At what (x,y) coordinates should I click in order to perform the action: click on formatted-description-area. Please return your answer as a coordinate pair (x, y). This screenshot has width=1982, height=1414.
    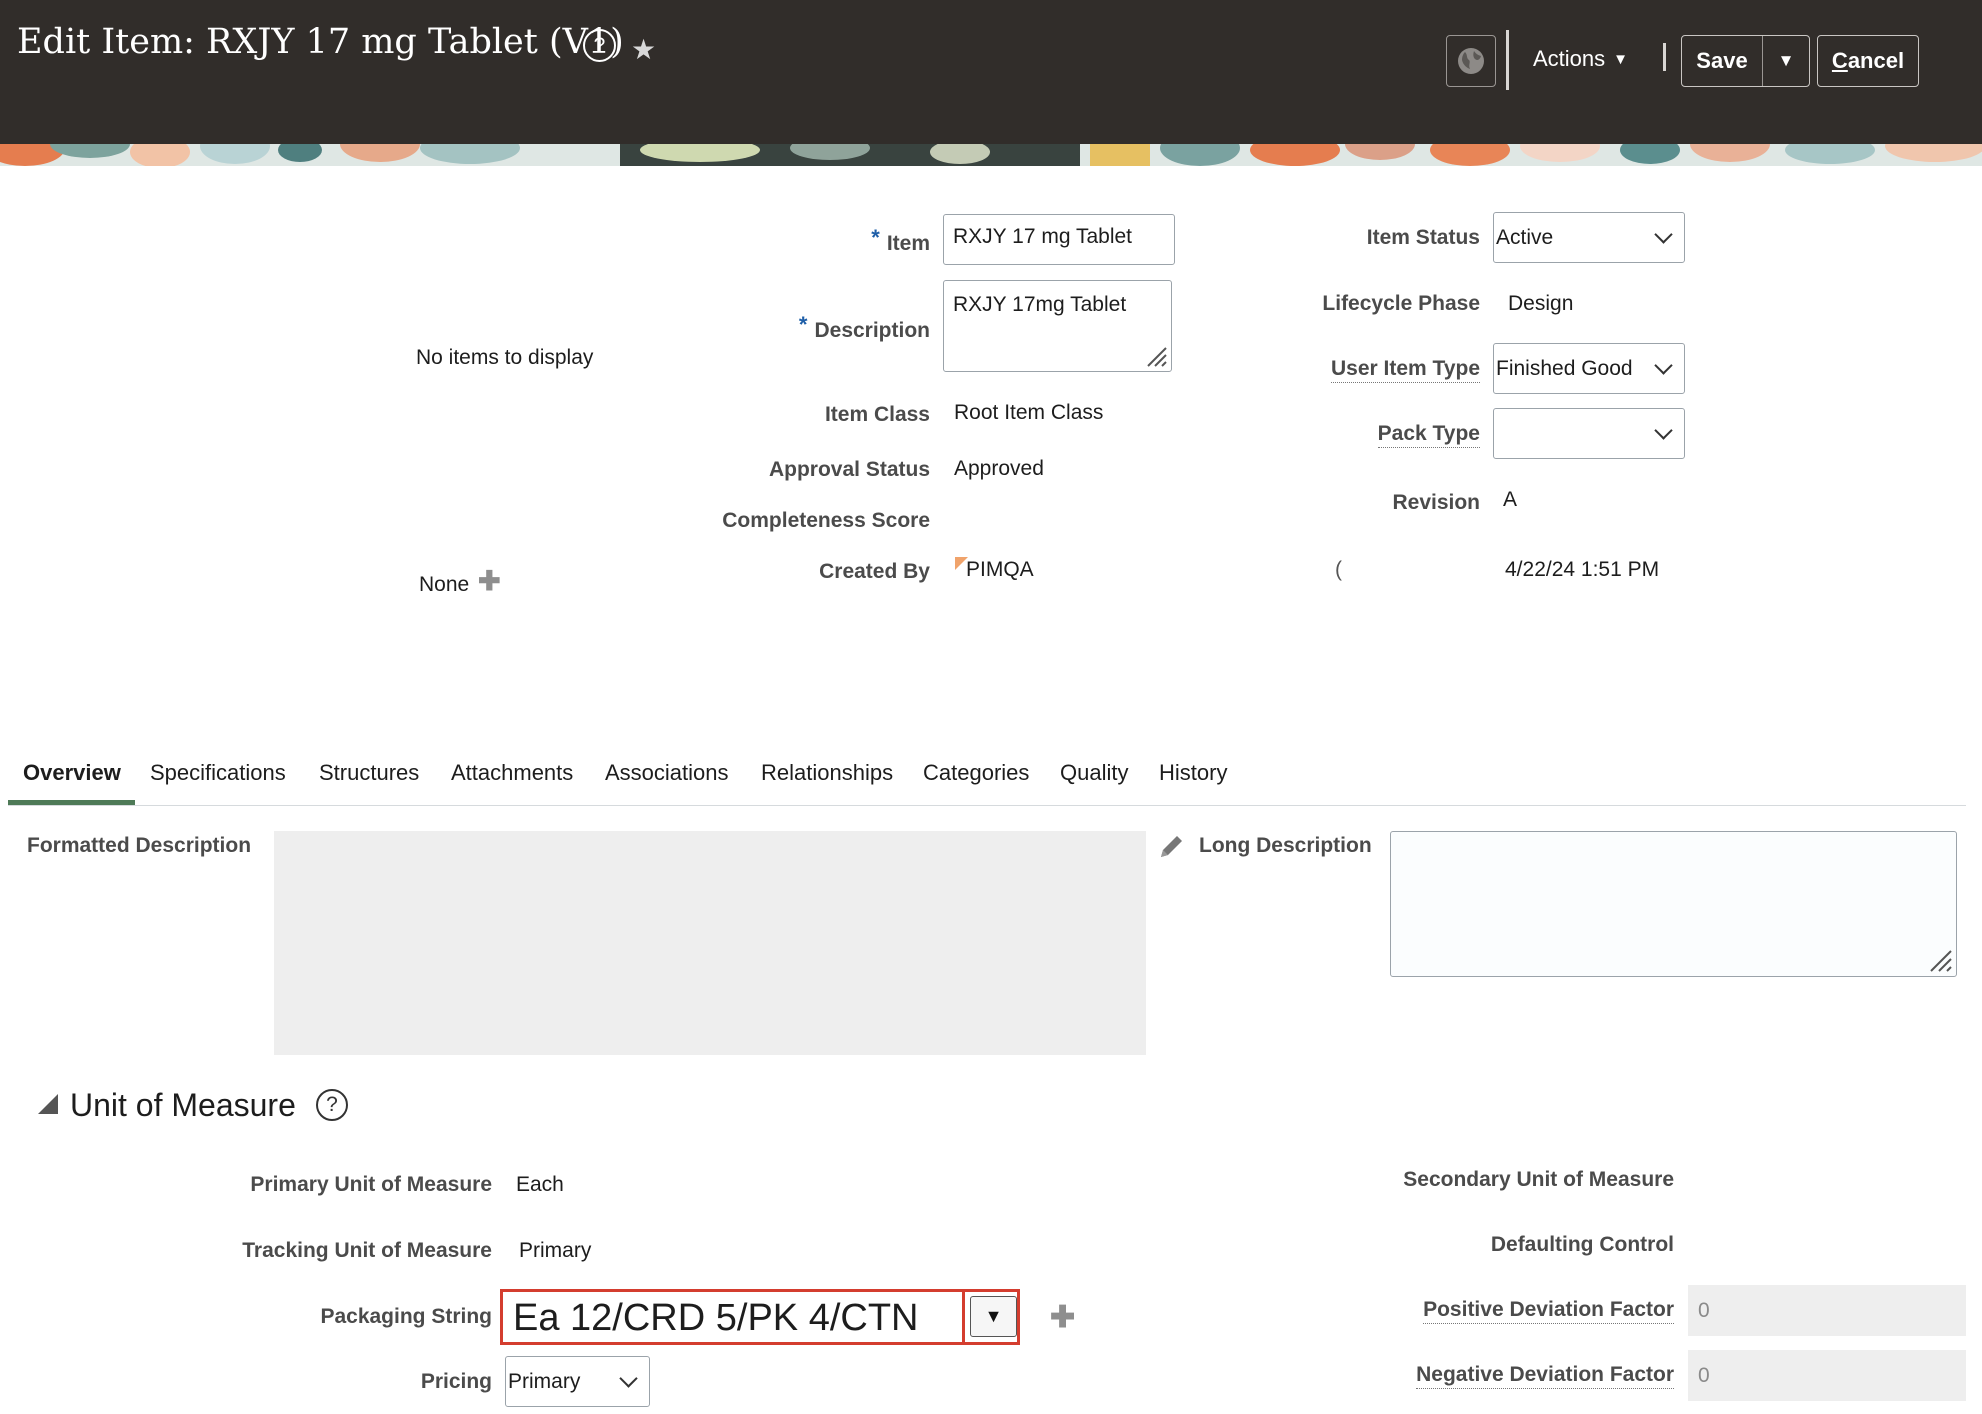
    Looking at the image, I should click on (710, 943).